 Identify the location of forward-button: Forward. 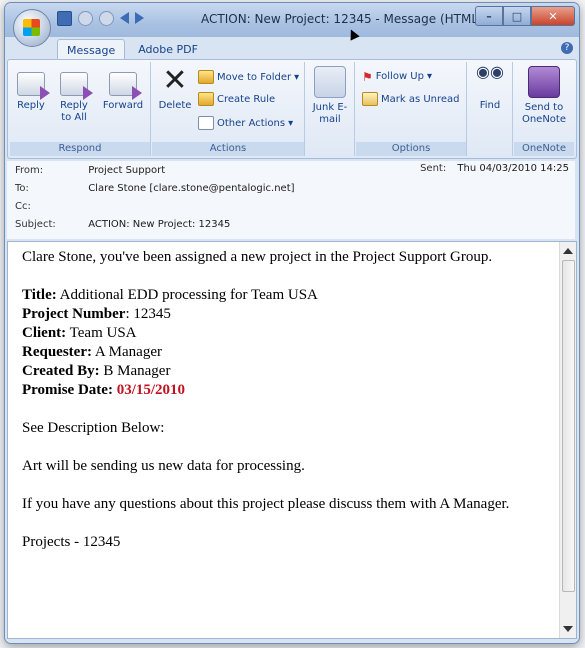
(123, 89).